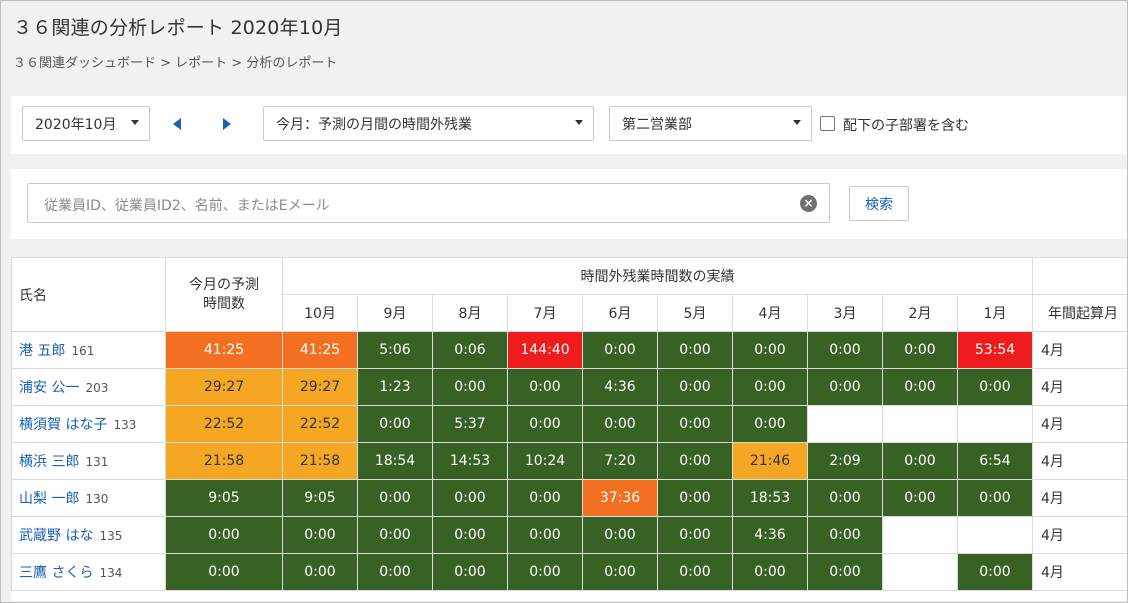  I want to click on col-header-month: 1月, so click(995, 313).